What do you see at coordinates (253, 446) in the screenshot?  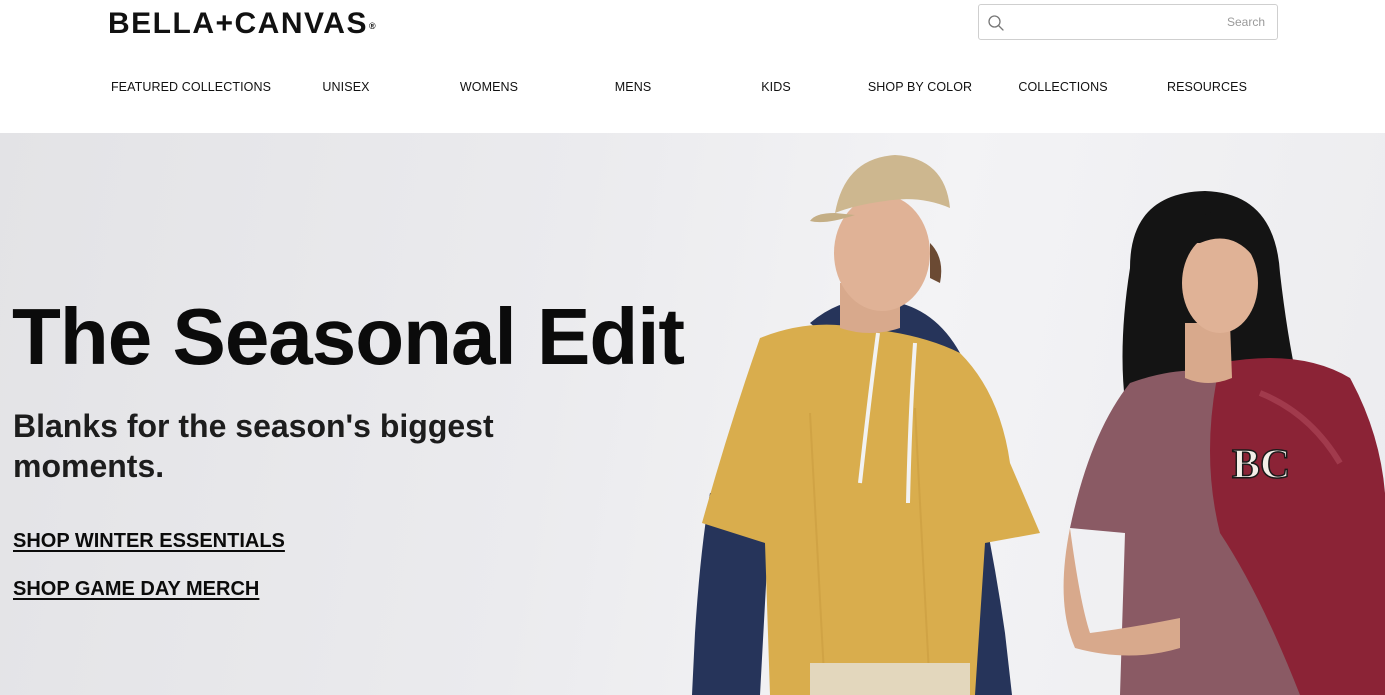 I see `hero-subtitle: Blanks for the season's biggest moments.` at bounding box center [253, 446].